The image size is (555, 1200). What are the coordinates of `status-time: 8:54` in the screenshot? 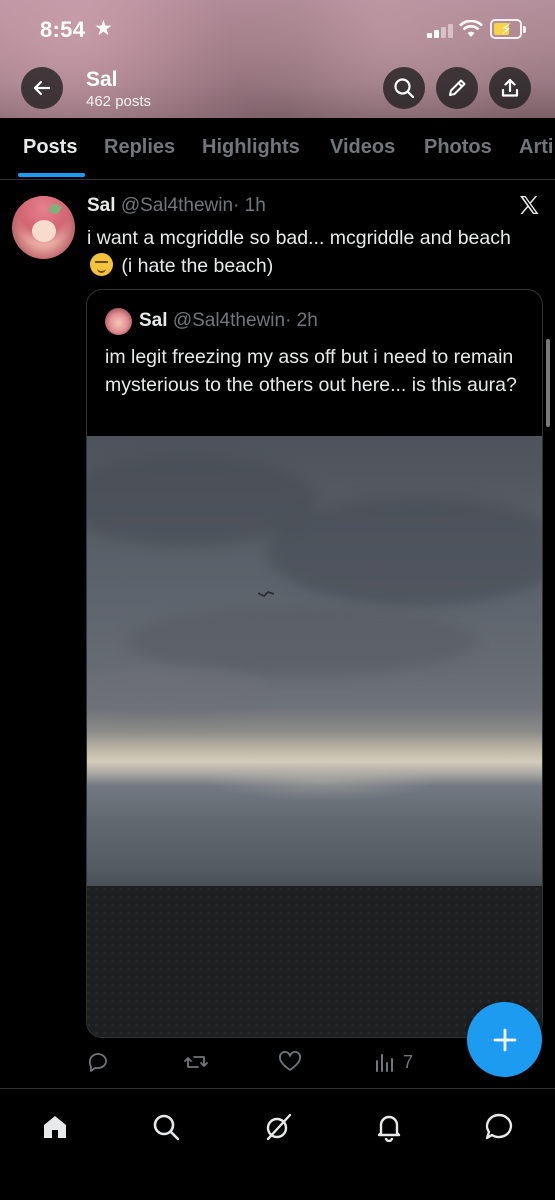 It's located at (63, 29).